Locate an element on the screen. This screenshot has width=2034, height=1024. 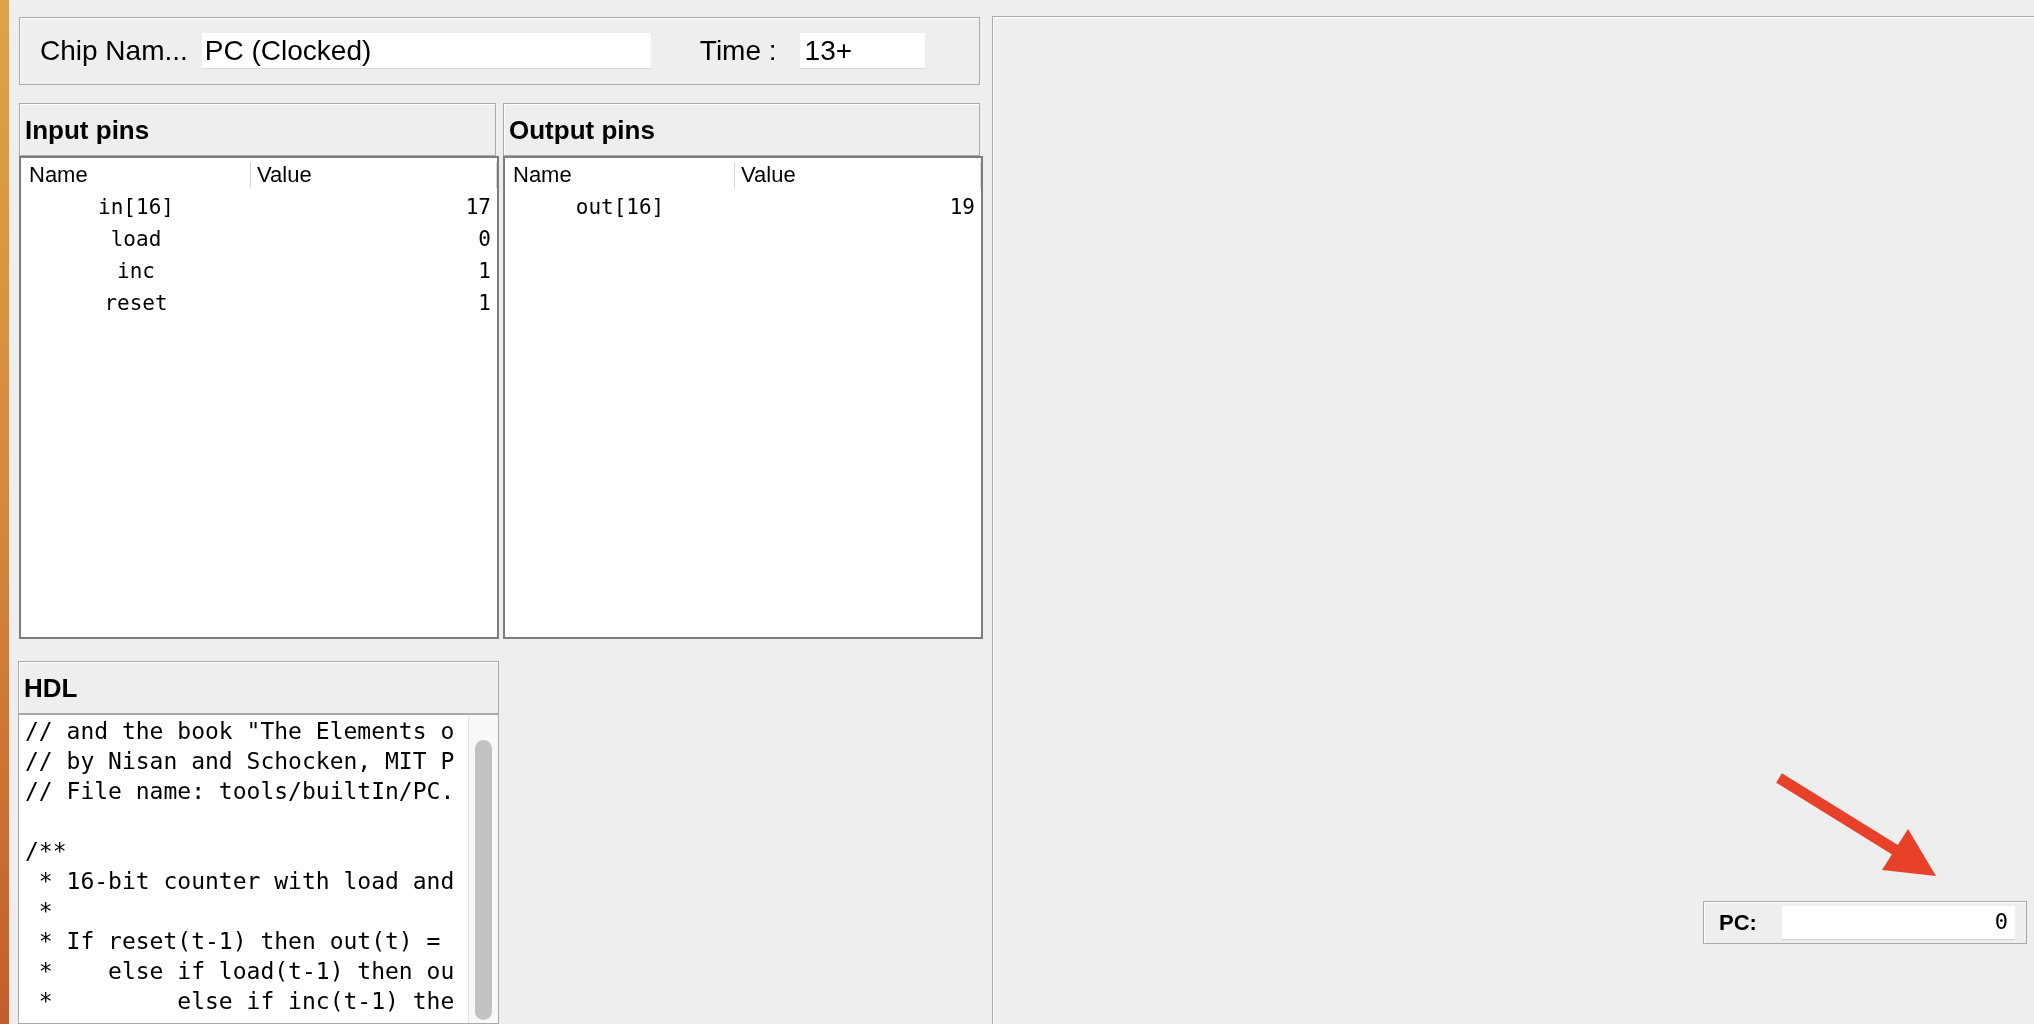
pin-name: out[16] is located at coordinates (620, 207).